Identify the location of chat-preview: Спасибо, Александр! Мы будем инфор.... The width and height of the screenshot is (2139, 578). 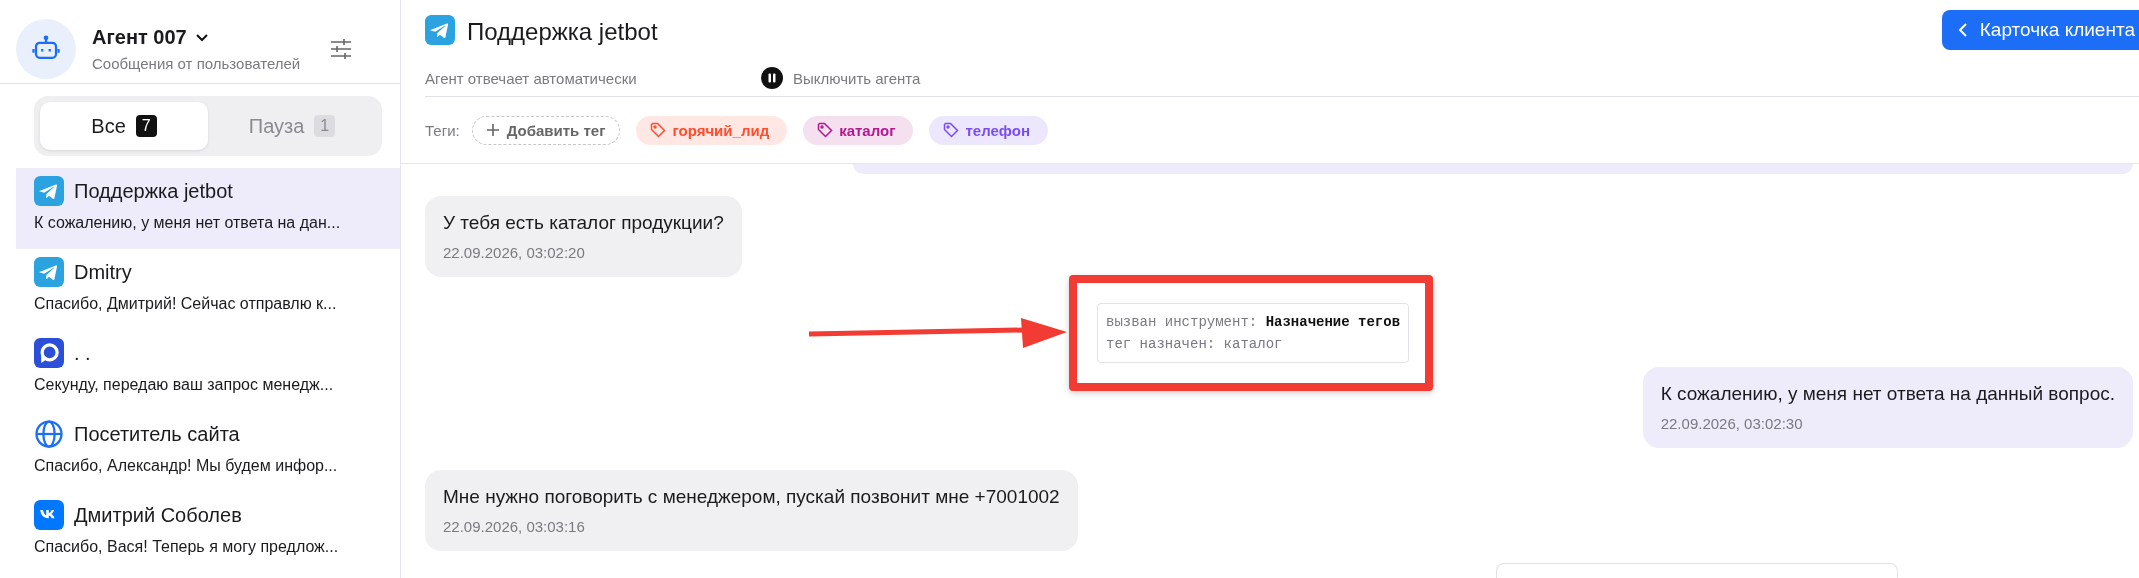
(186, 466).